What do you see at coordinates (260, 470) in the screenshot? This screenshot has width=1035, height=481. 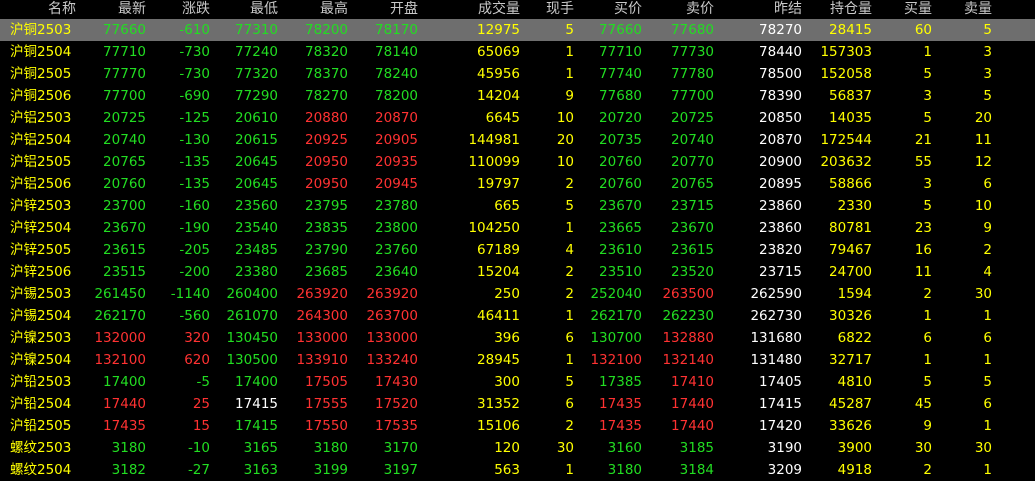 I see `cell-low: 3163` at bounding box center [260, 470].